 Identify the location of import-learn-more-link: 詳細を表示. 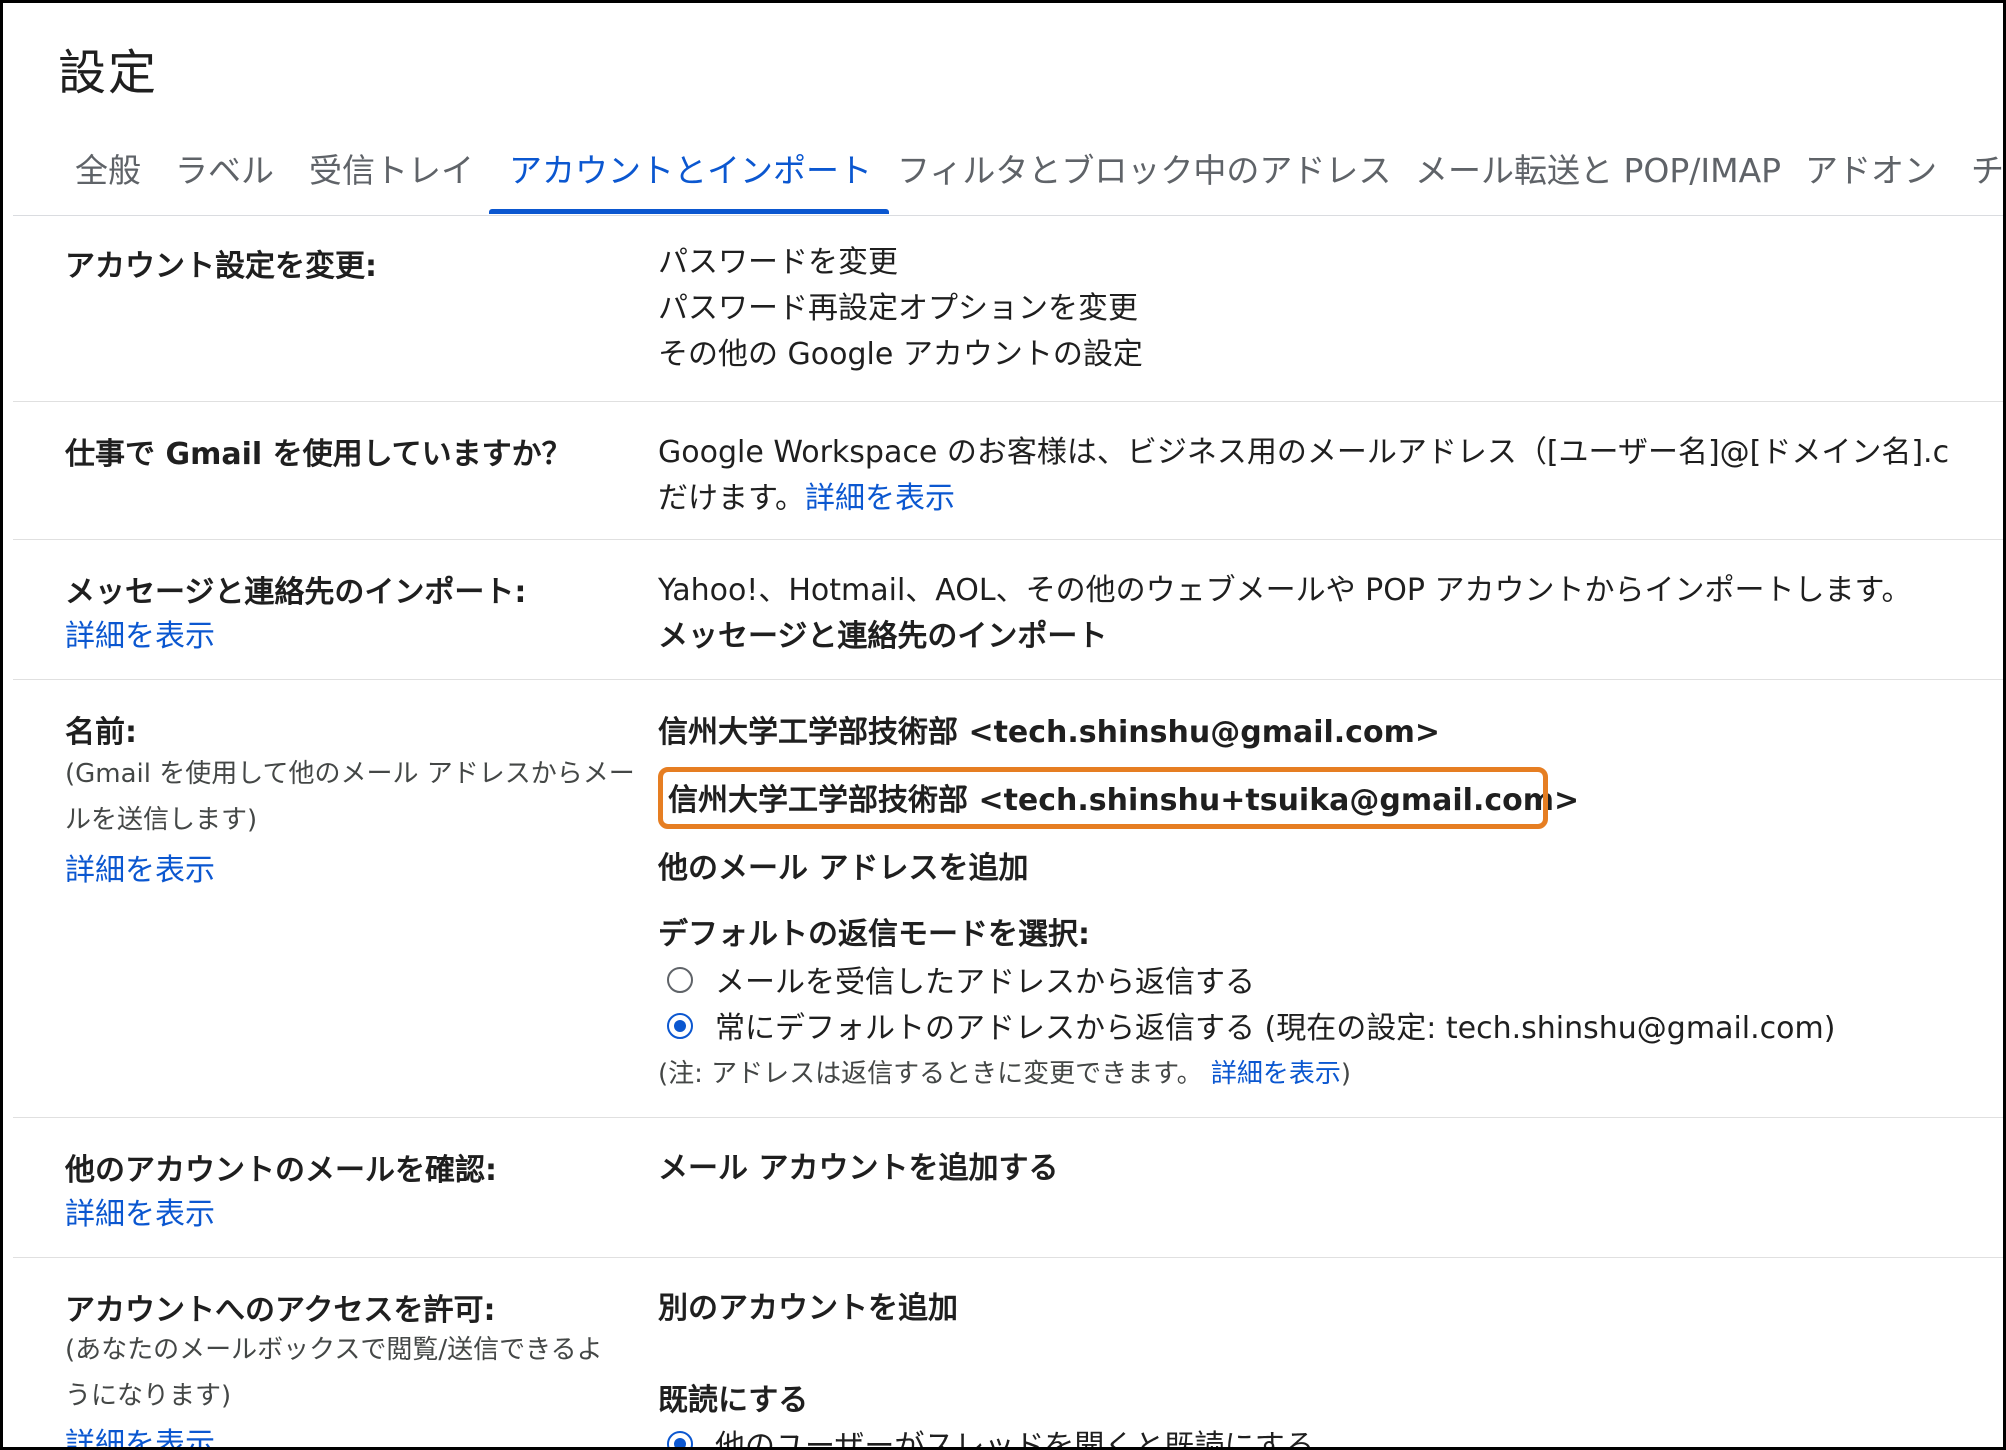
(140, 633).